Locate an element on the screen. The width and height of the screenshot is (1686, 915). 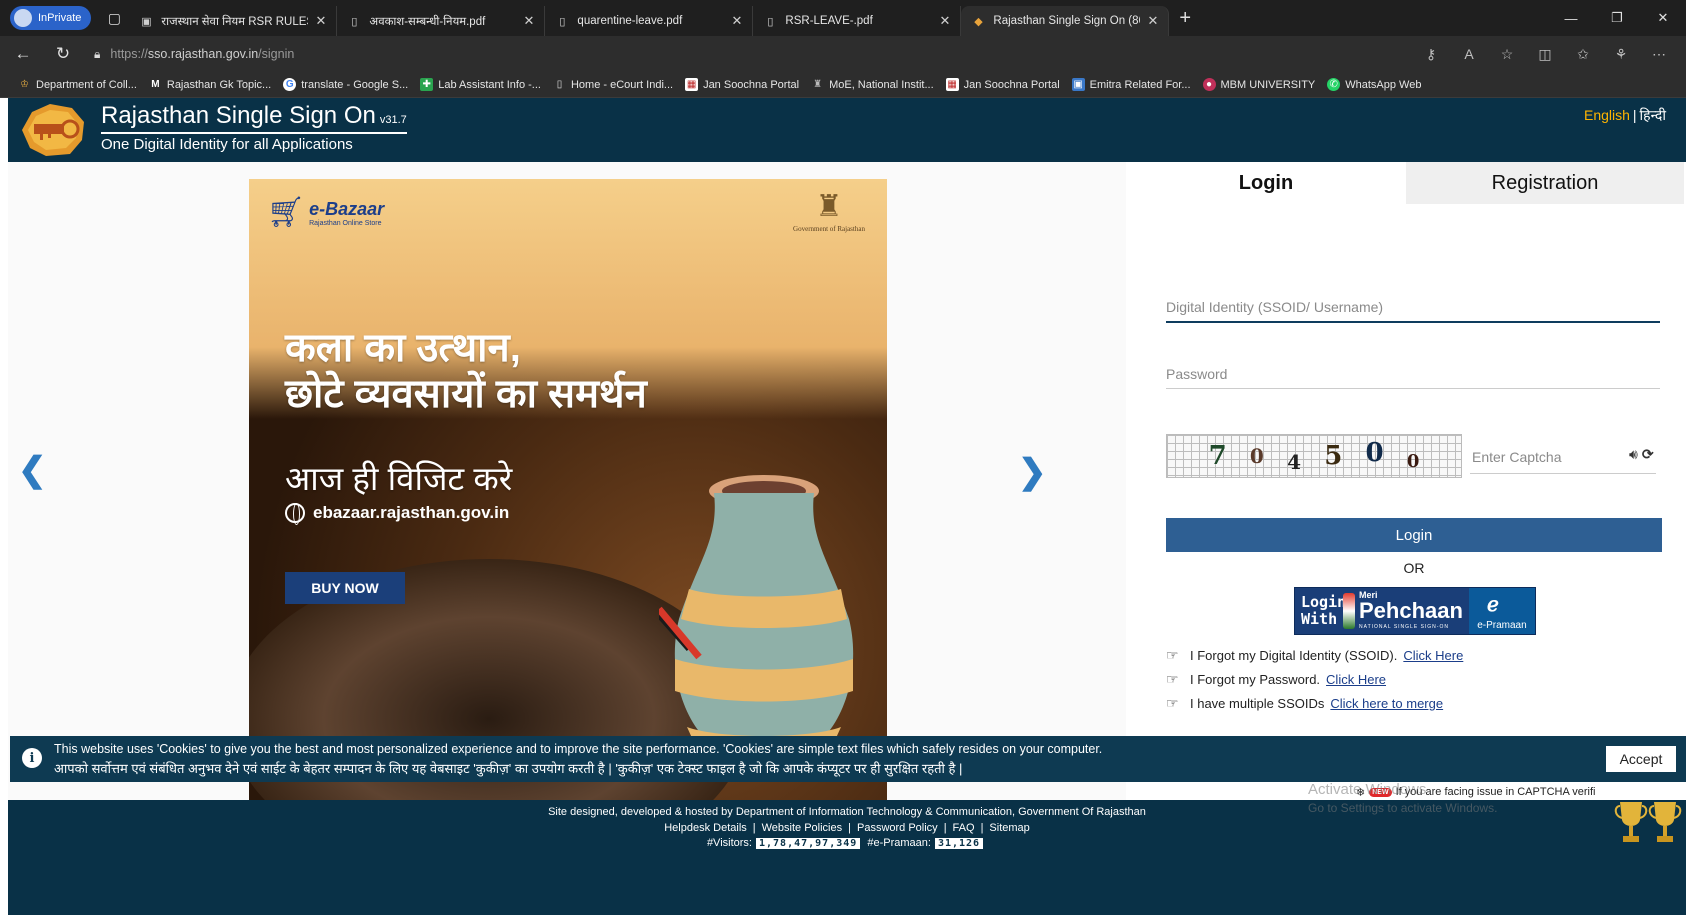
lock-icon: 🔒︎ is located at coordinates (97, 53).